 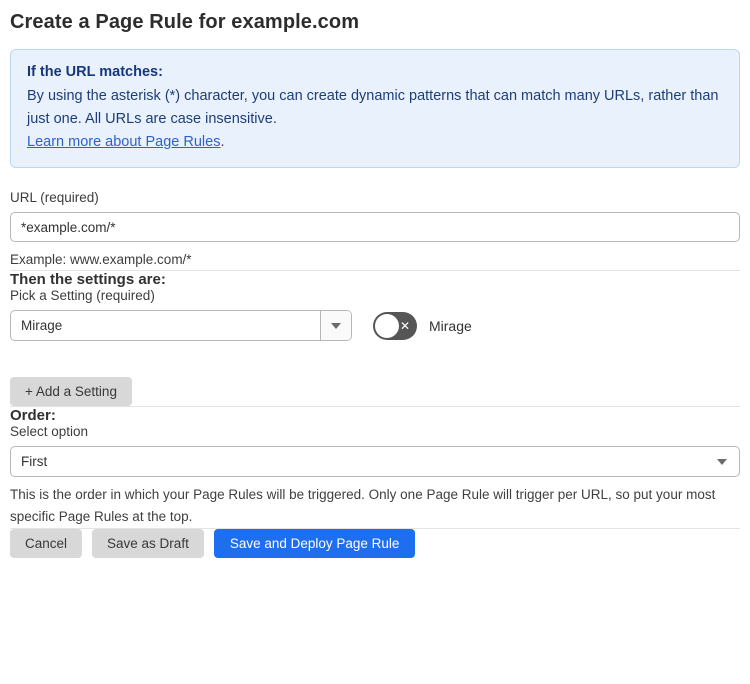 What do you see at coordinates (42, 325) in the screenshot?
I see `setting-select-value: Mirage` at bounding box center [42, 325].